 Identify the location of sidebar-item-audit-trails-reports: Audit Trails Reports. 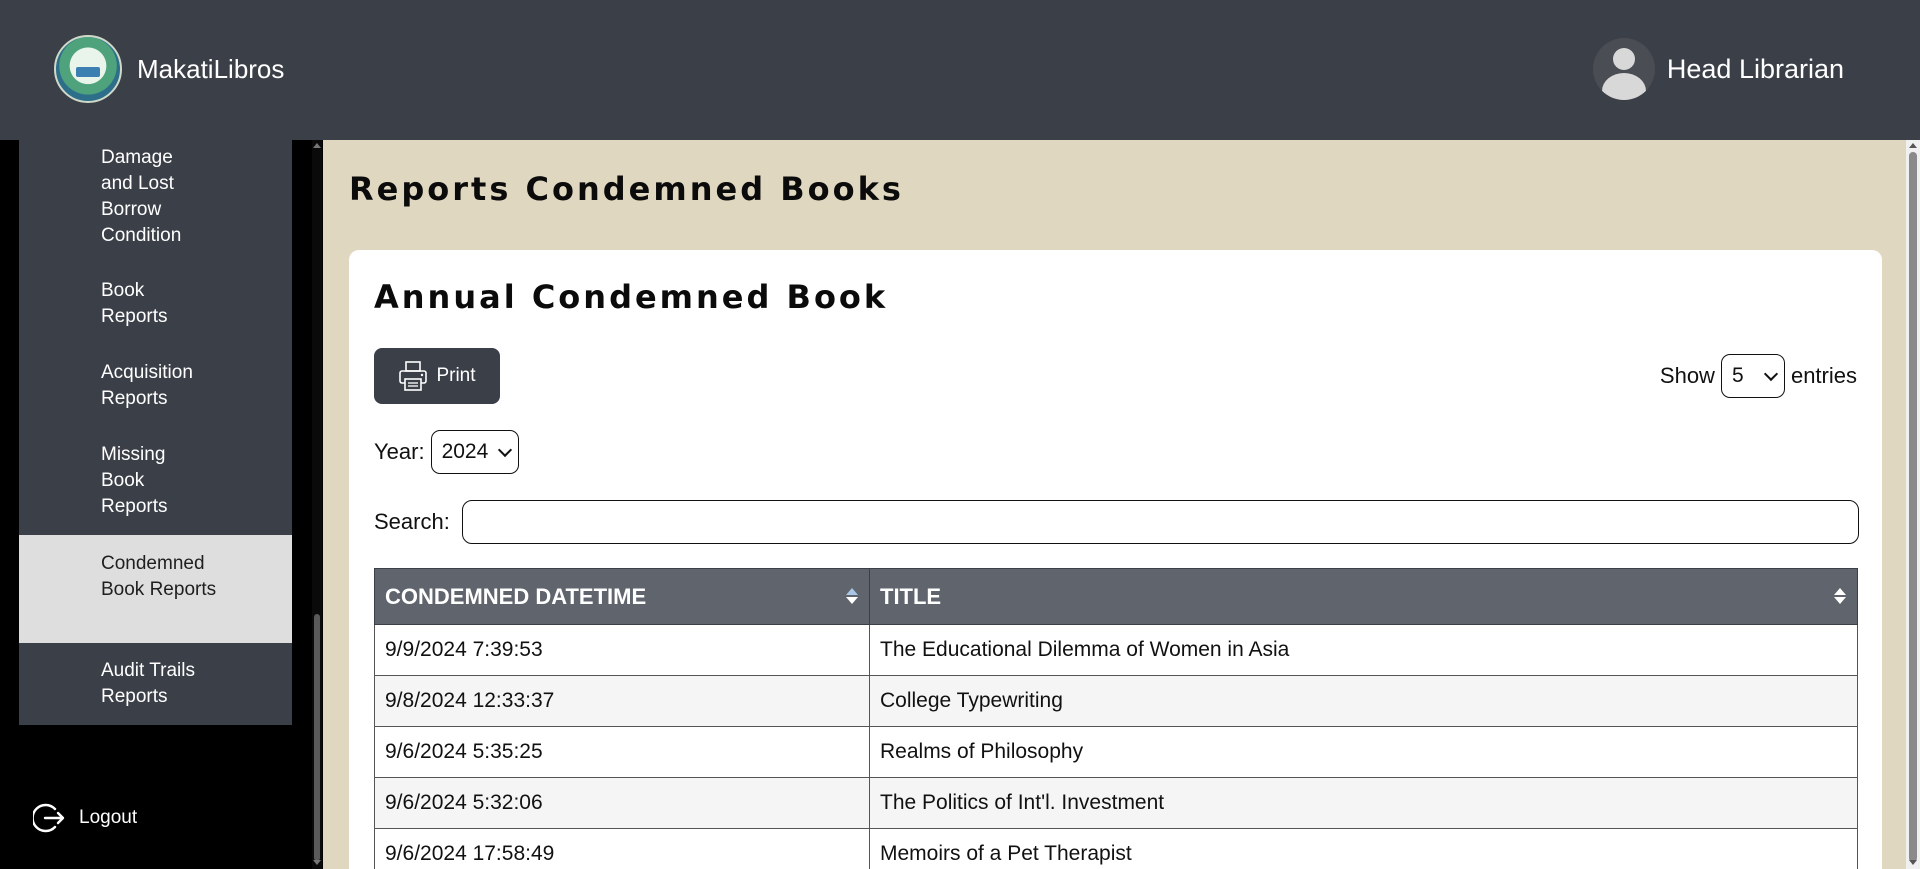
(155, 688).